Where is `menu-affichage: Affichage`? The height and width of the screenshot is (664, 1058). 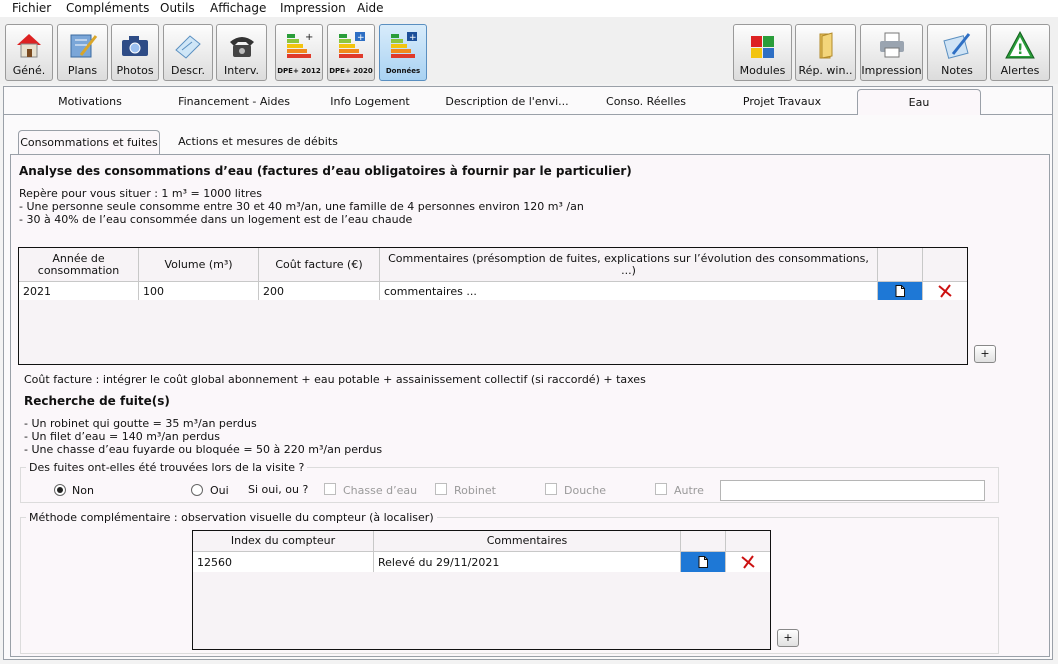
menu-affichage: Affichage is located at coordinates (238, 8).